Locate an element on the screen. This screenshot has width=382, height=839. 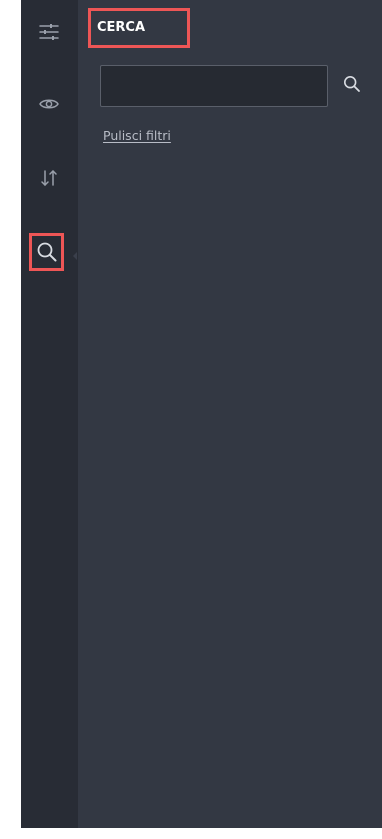
clear-filters-link: Pulisci filtri is located at coordinates (137, 135).